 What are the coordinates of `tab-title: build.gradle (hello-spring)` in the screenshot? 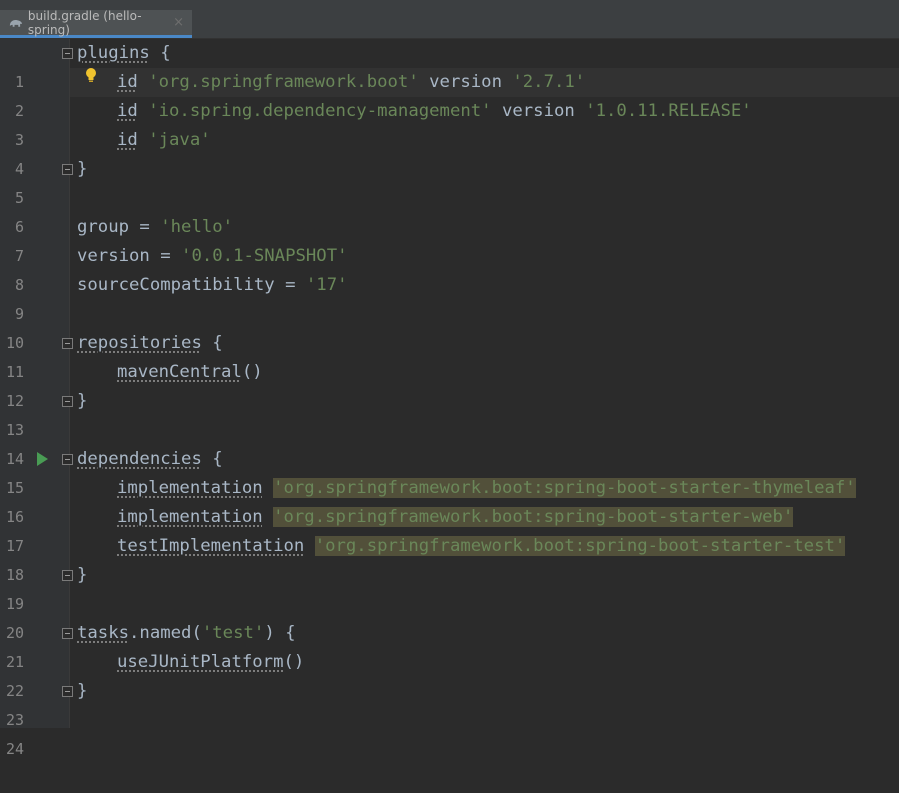 It's located at (84, 22).